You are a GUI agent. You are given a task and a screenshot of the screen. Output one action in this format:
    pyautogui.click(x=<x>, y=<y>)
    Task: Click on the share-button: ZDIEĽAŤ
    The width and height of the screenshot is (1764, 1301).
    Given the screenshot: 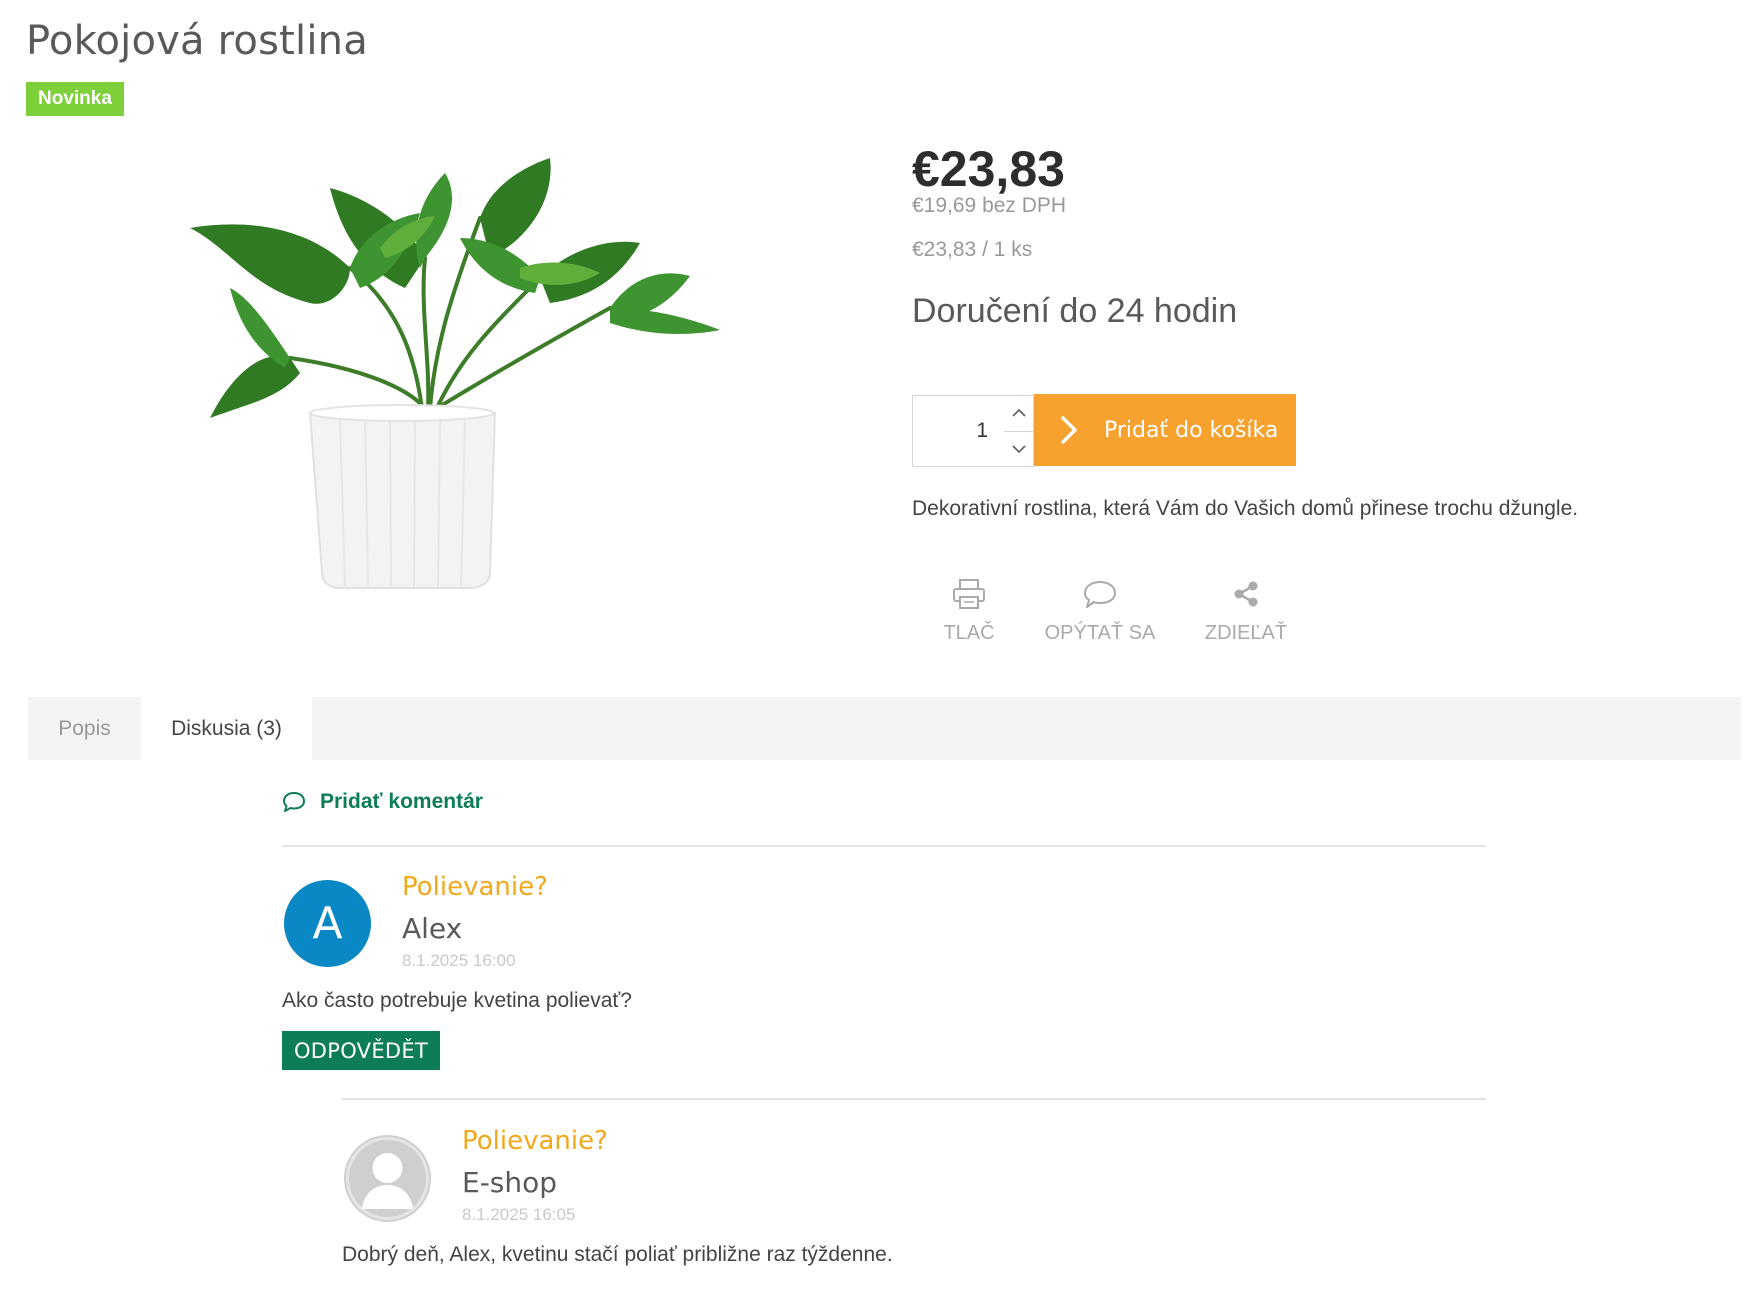 What is the action you would take?
    pyautogui.click(x=1246, y=611)
    